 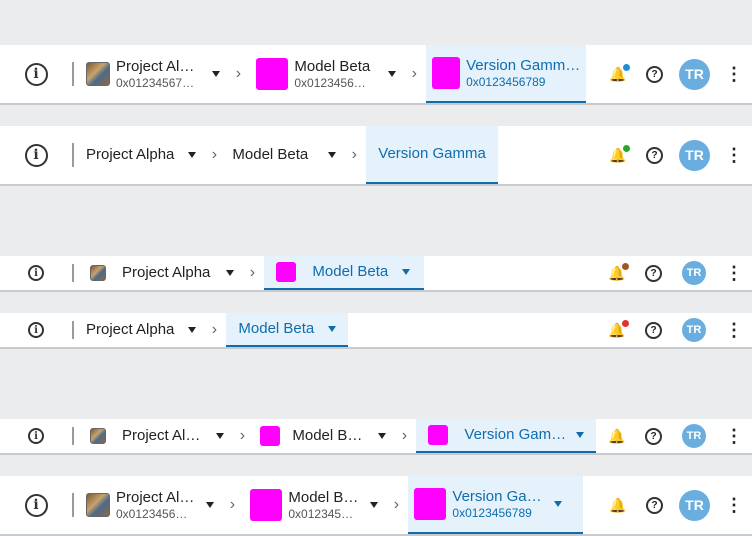 I want to click on crumb-version: Version Gamm… 0x0123456789, so click(x=506, y=74).